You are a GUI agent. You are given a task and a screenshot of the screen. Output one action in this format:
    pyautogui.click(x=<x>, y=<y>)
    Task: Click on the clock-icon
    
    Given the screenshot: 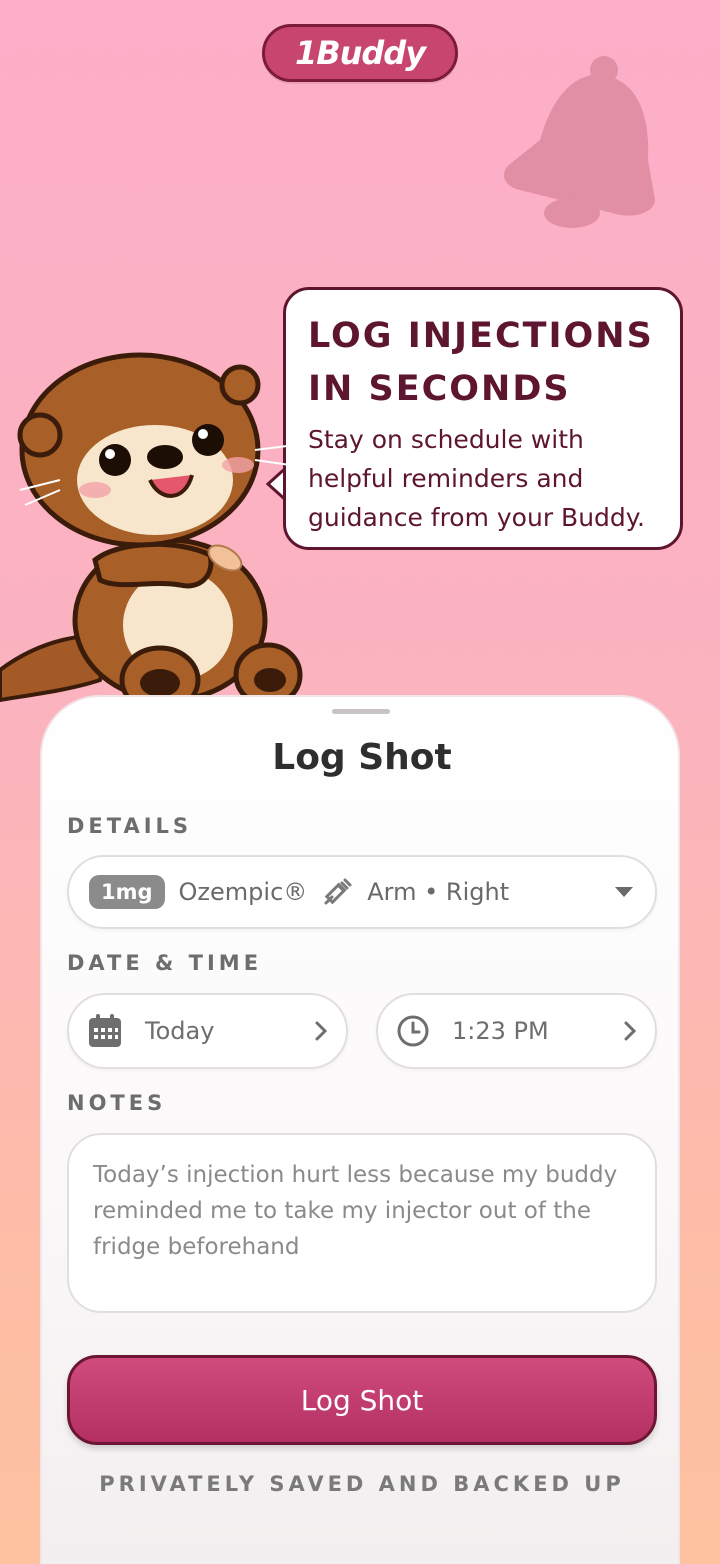 What is the action you would take?
    pyautogui.click(x=413, y=1031)
    